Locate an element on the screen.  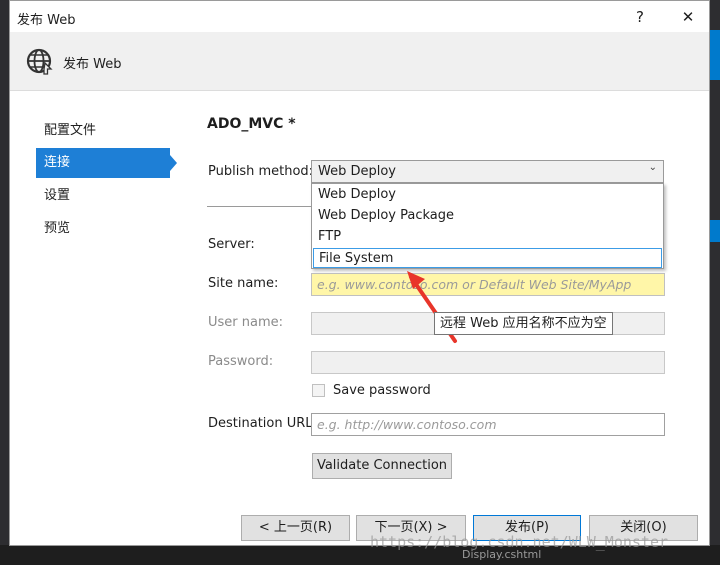
user-name-label: User name: is located at coordinates (246, 322).